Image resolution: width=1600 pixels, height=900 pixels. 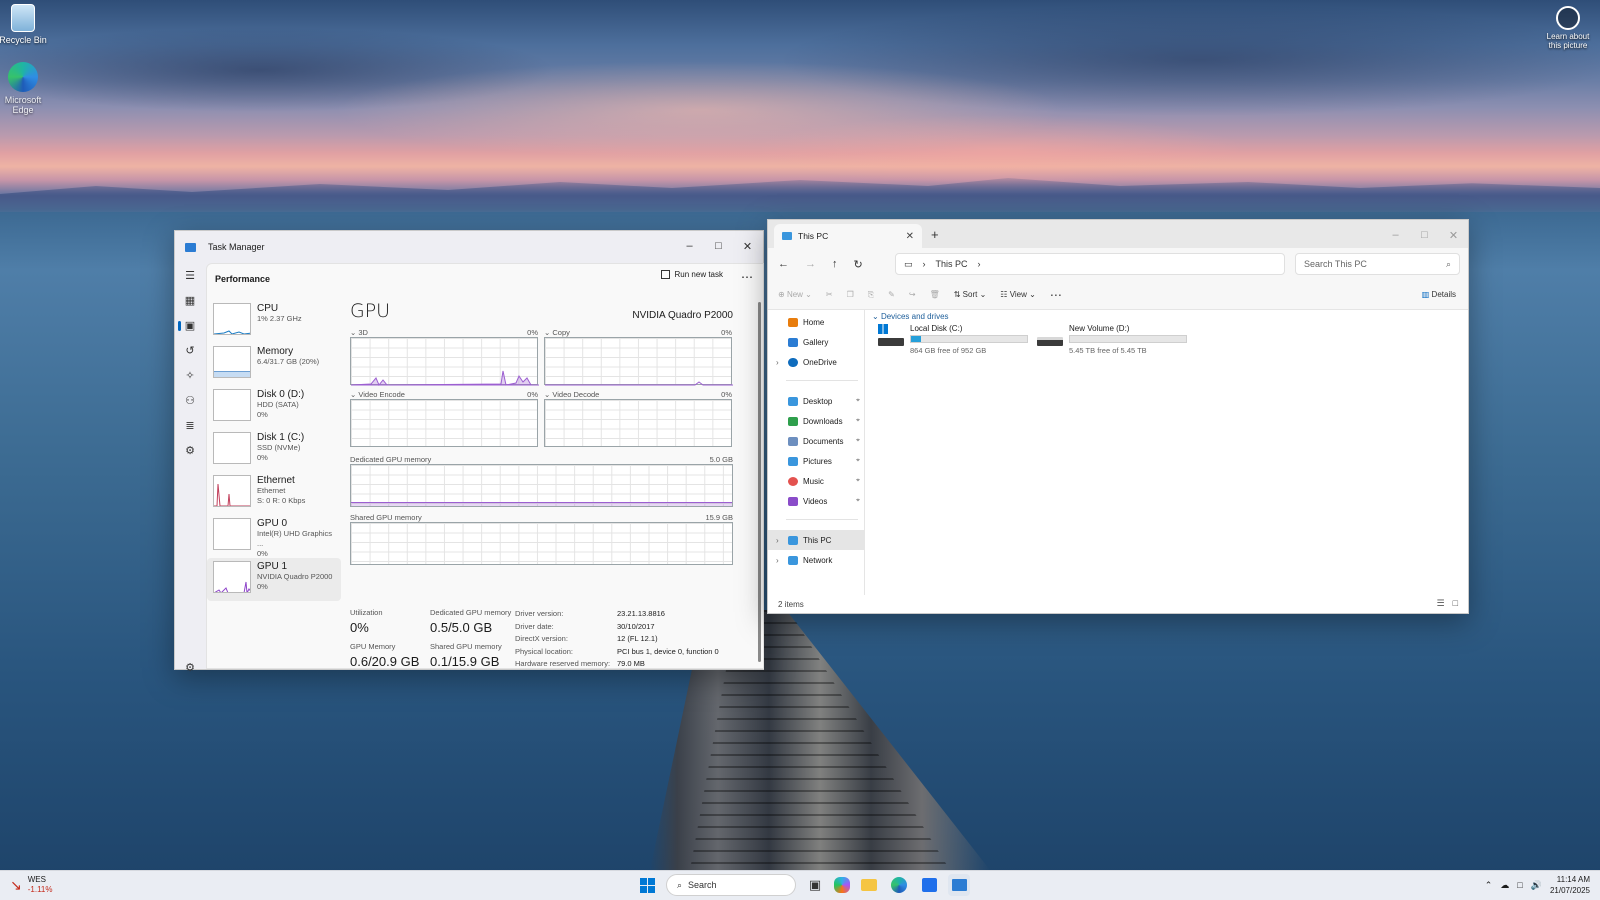 What do you see at coordinates (31, 885) in the screenshot?
I see `stock-widget: ↘ WES -1.11%` at bounding box center [31, 885].